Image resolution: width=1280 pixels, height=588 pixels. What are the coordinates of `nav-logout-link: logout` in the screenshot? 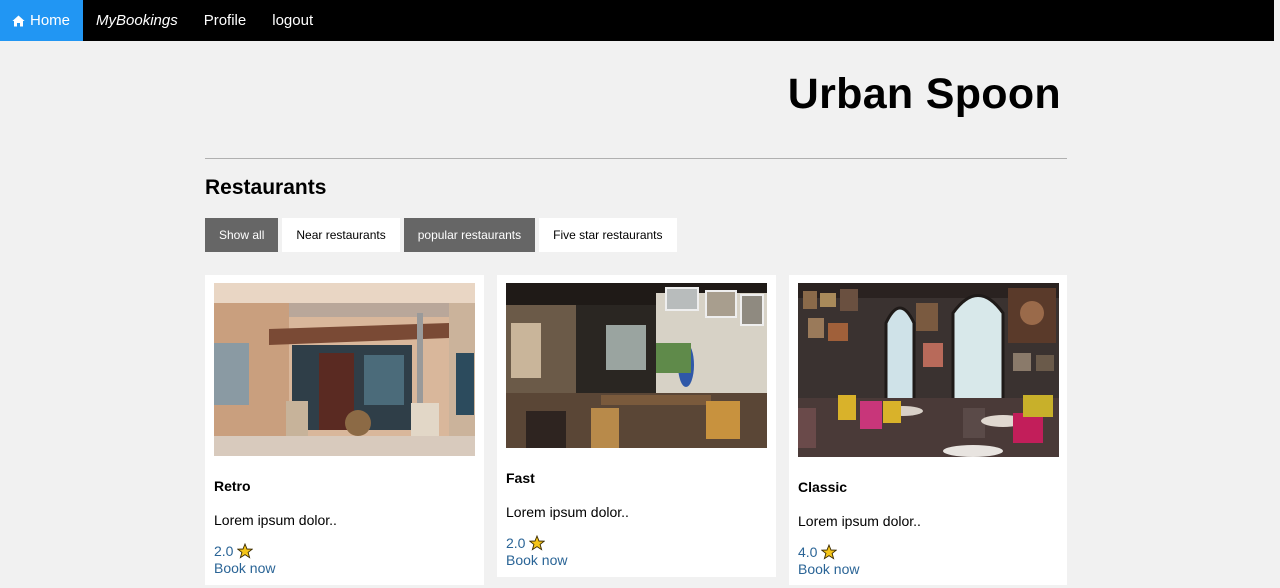 It's located at (292, 20).